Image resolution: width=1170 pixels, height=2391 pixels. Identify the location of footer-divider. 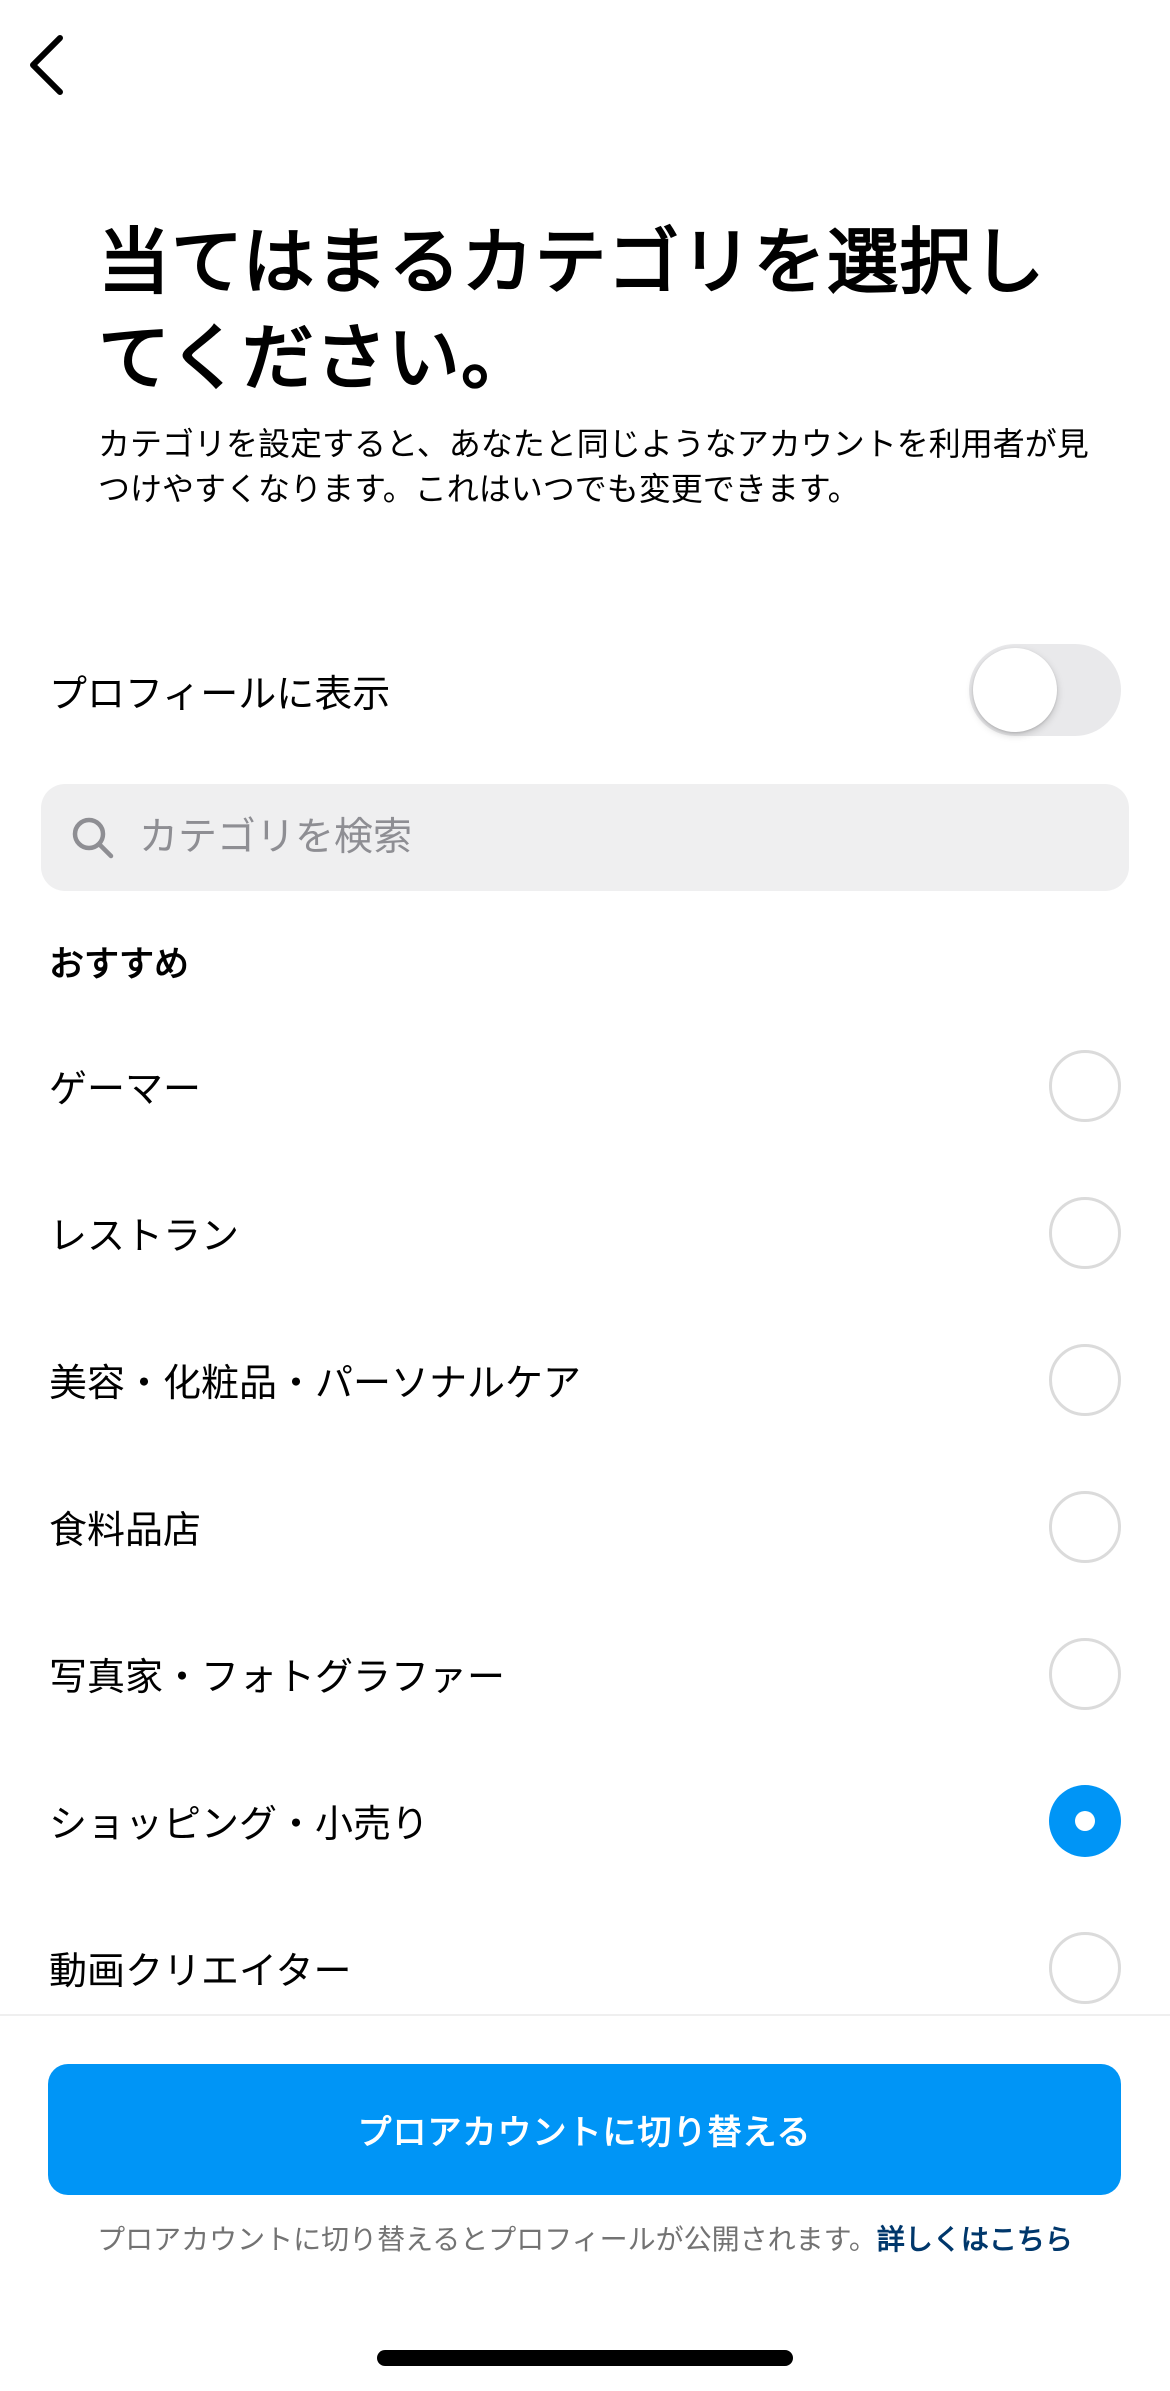
(585, 2015).